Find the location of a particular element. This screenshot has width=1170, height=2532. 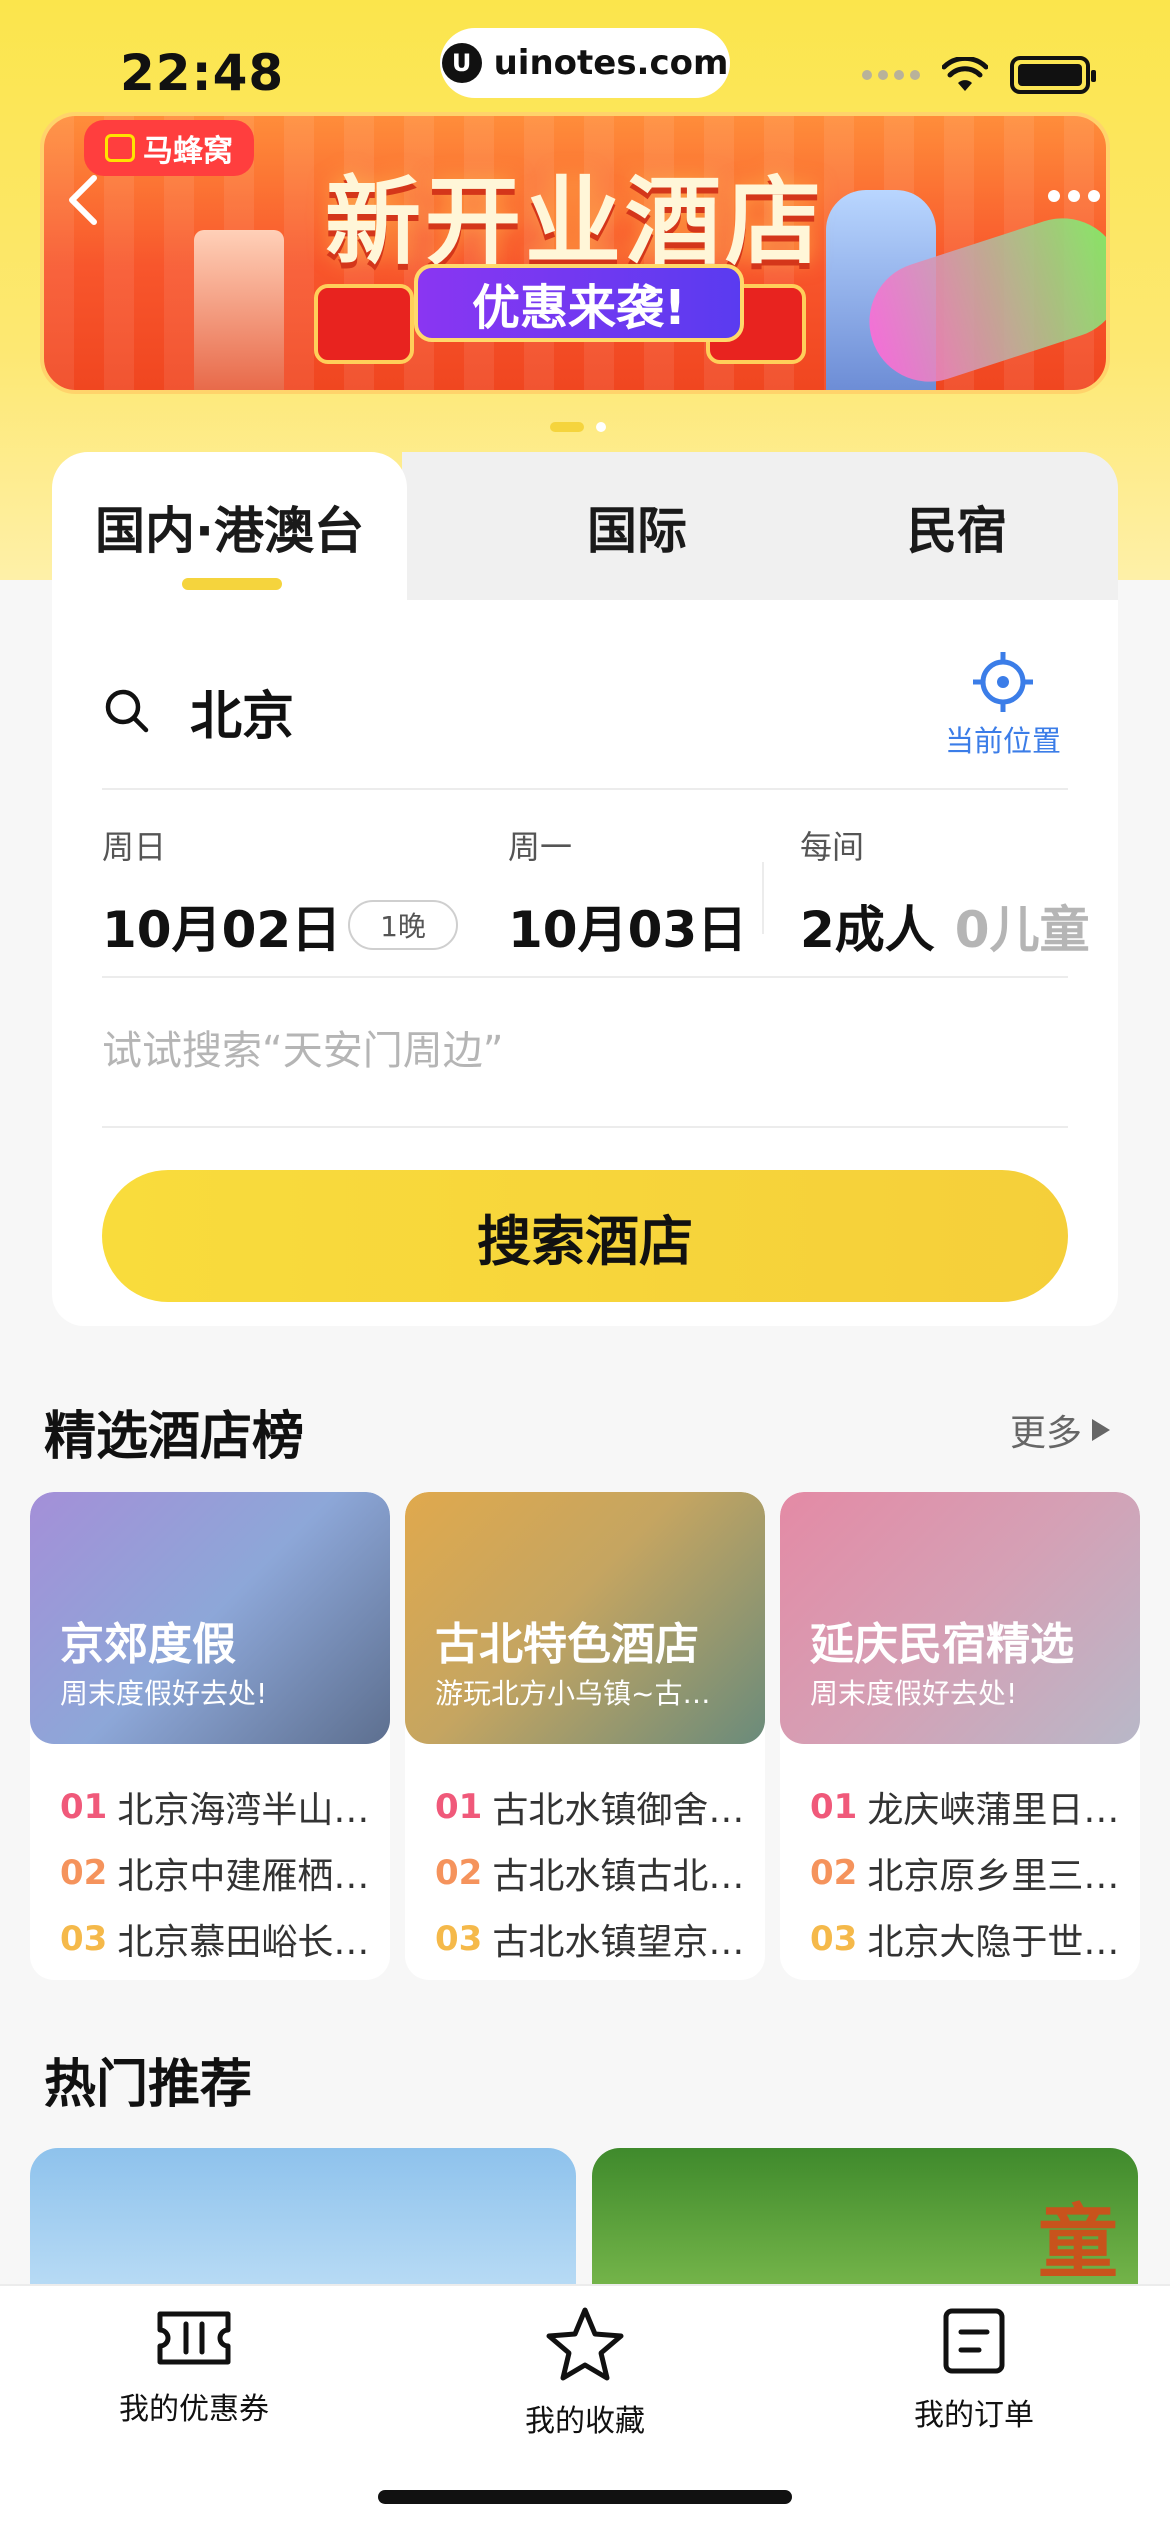

locate-icon is located at coordinates (1003, 682).